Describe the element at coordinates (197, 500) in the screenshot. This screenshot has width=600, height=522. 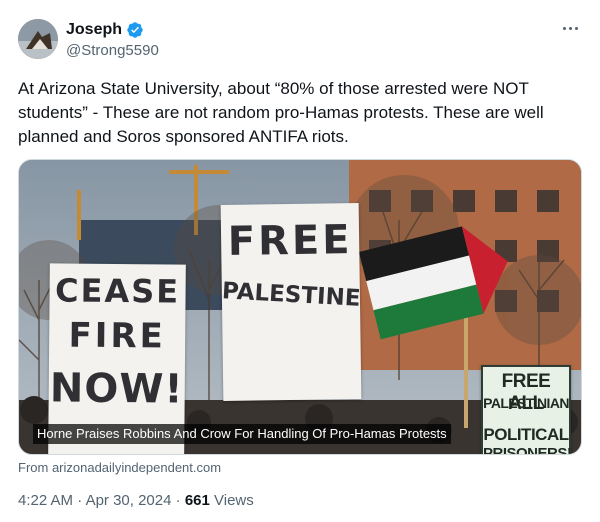
I see `views-count: 661` at that location.